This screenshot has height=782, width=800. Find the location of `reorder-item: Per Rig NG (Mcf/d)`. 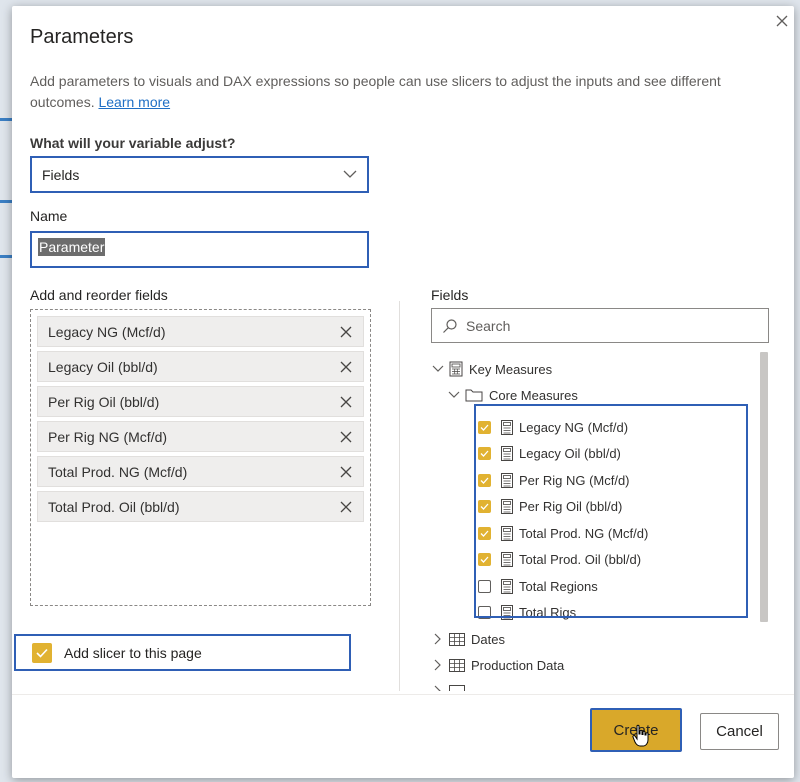

reorder-item: Per Rig NG (Mcf/d) is located at coordinates (200, 436).